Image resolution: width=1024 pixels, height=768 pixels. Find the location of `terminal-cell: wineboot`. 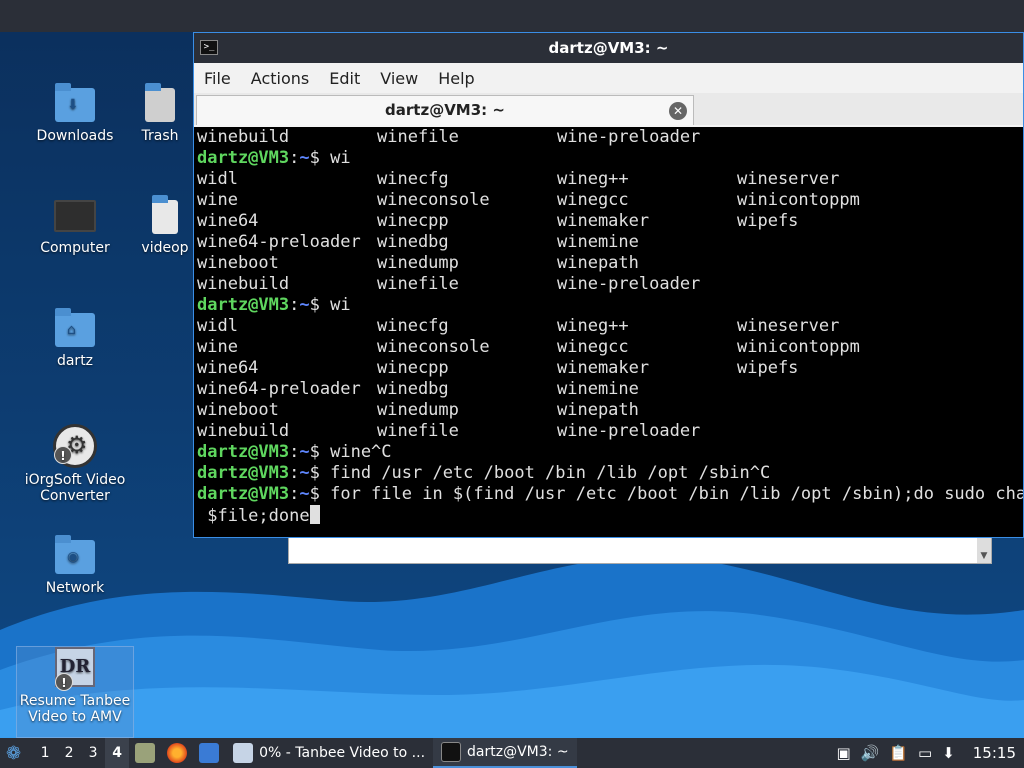

terminal-cell: wineboot is located at coordinates (238, 263).